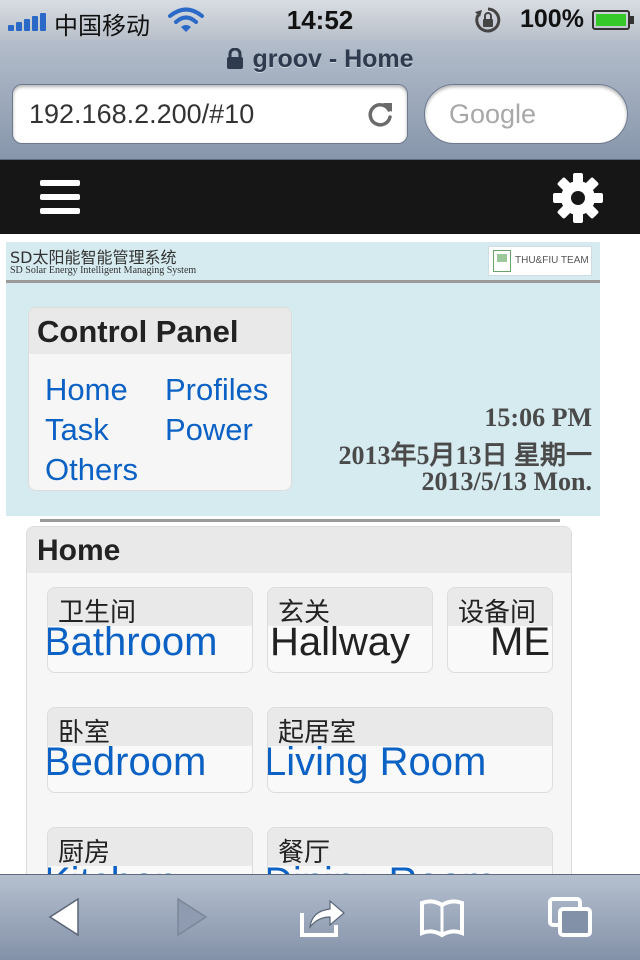  Describe the element at coordinates (160, 331) in the screenshot. I see `control-panel-title: Control Panel` at that location.